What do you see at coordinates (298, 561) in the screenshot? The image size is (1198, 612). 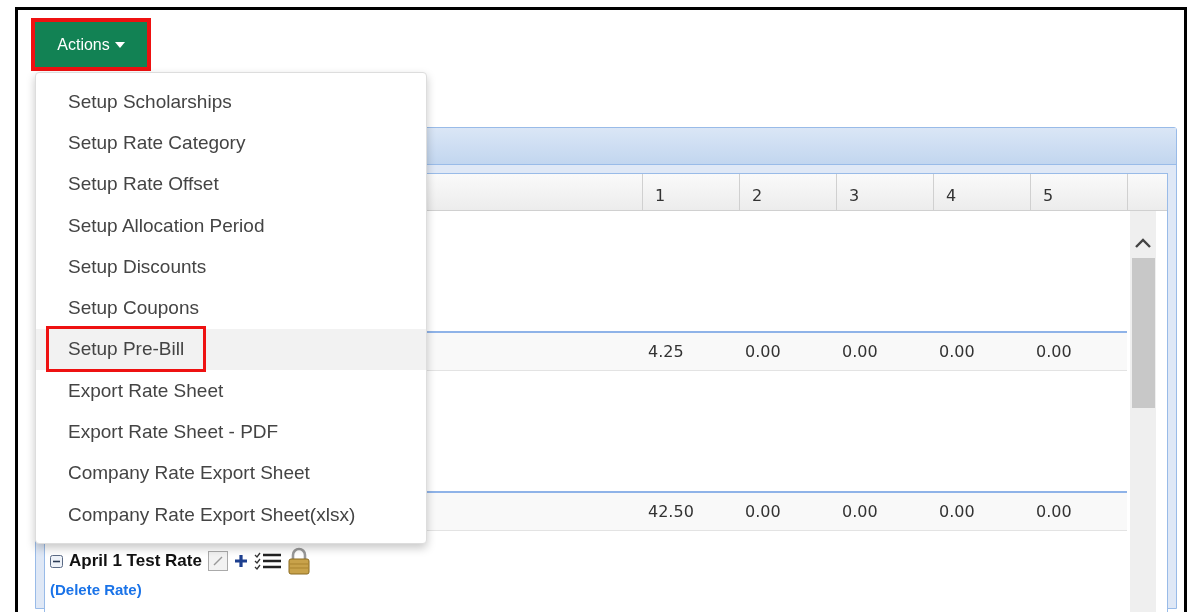 I see `lock-icon` at bounding box center [298, 561].